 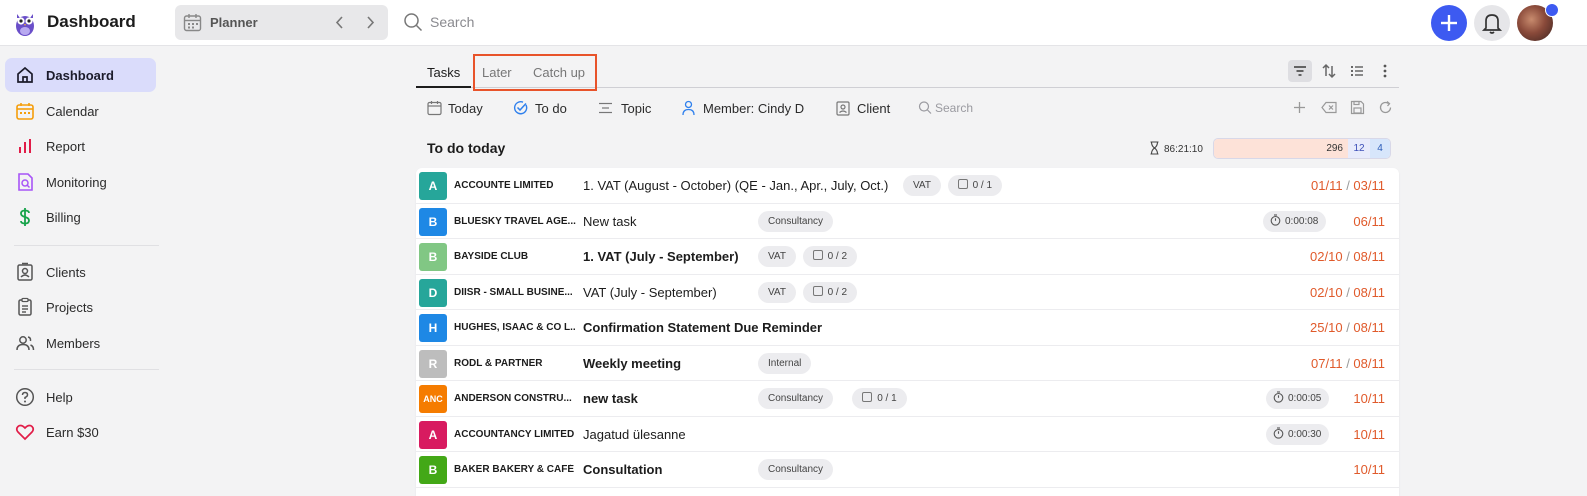 I want to click on filter-search-input: Search, so click(x=954, y=108).